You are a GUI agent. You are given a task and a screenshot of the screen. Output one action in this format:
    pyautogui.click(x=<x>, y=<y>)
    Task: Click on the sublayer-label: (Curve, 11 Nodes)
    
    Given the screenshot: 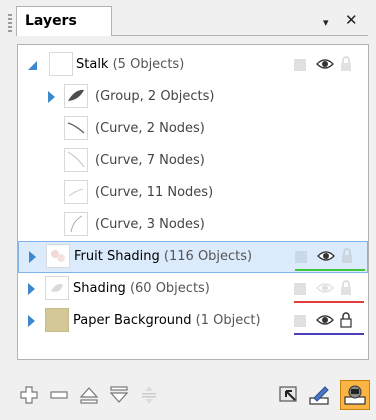 What is the action you would take?
    pyautogui.click(x=154, y=192)
    